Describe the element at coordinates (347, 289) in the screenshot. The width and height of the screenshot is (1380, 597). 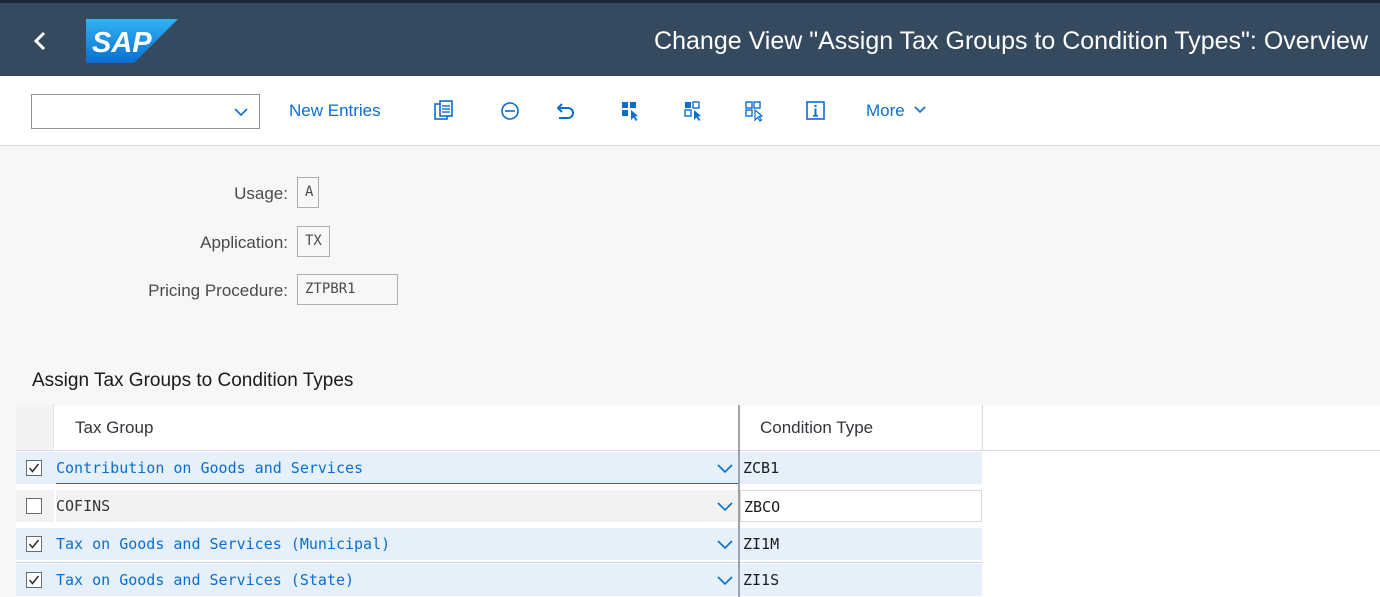
I see `pricing-procedure-field: ZTPBR1` at that location.